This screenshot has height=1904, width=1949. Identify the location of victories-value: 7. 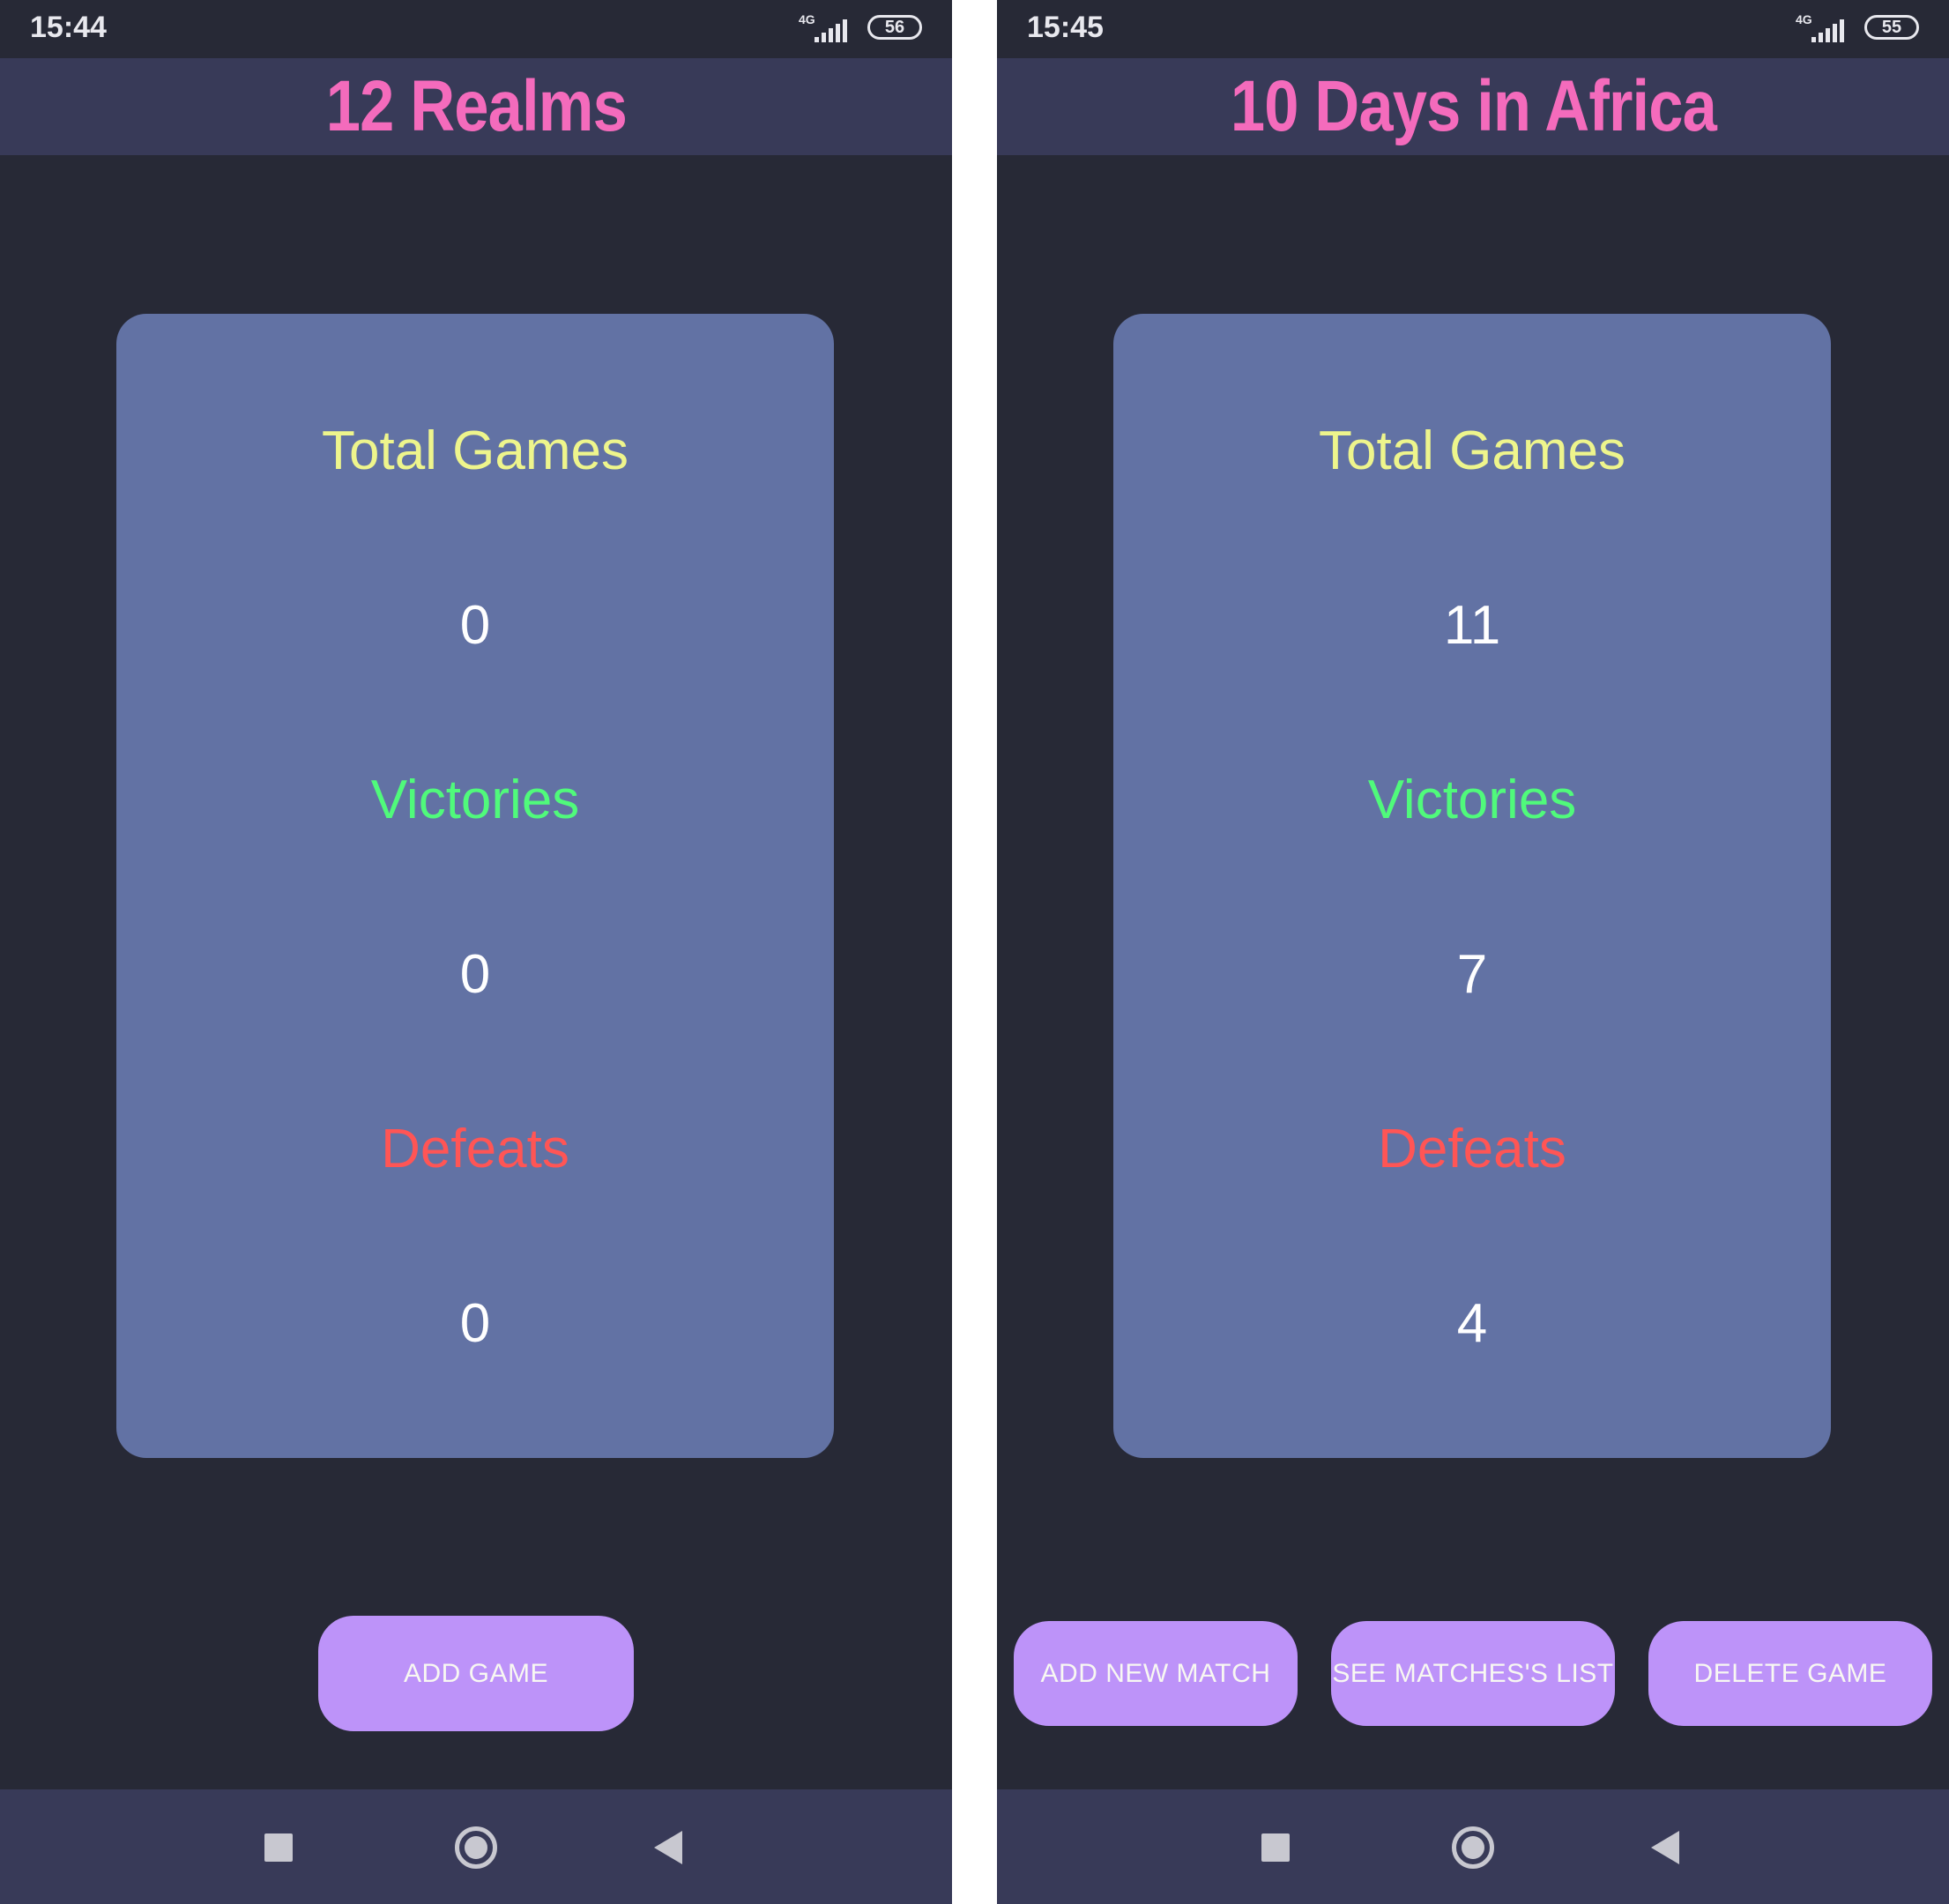
(1472, 975).